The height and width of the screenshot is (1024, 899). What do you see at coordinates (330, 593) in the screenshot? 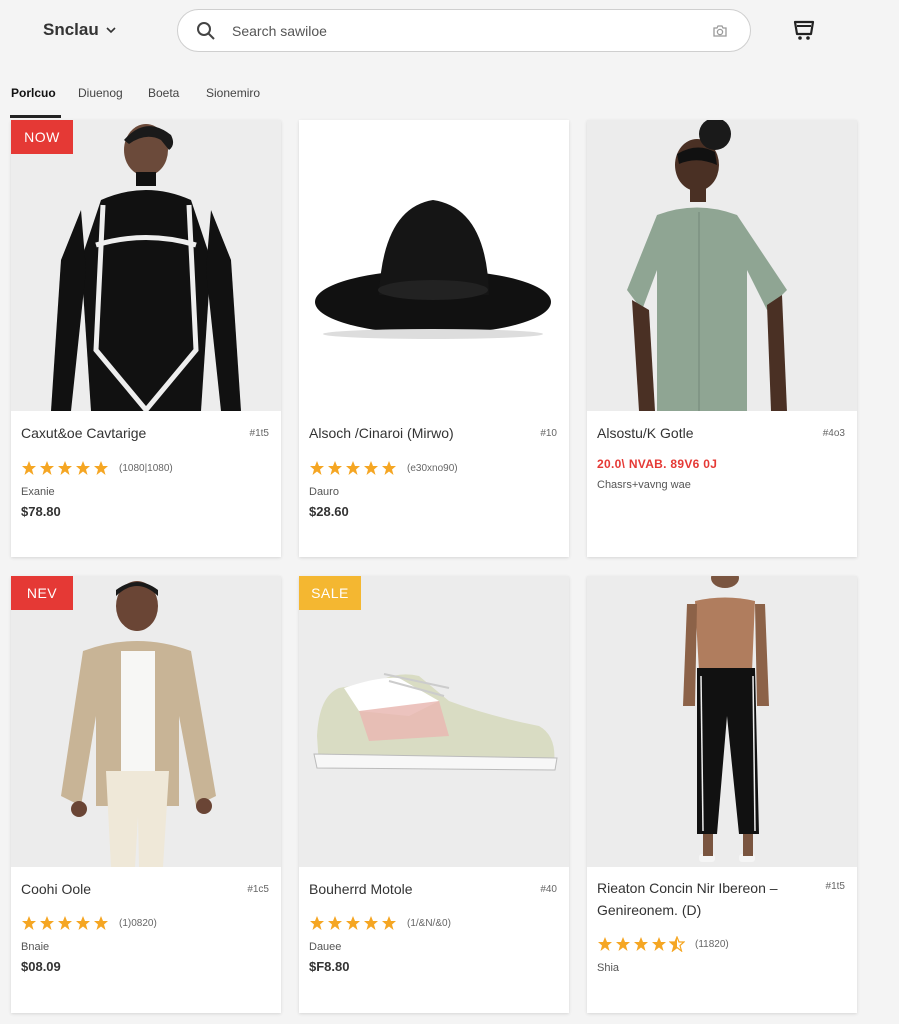
I see `sale-badge: SALE` at bounding box center [330, 593].